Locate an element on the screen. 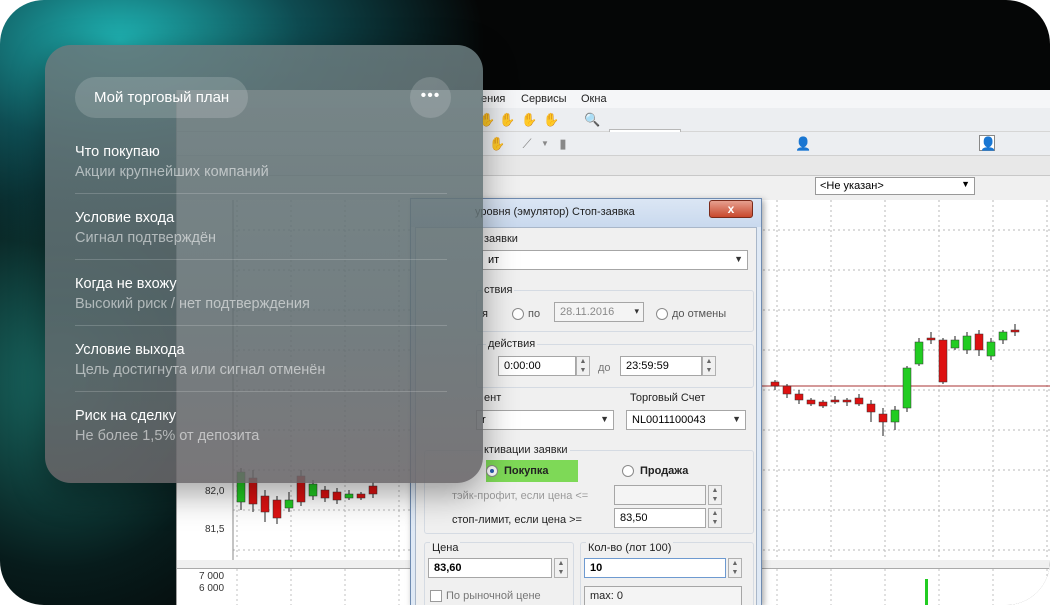 Image resolution: width=1050 pixels, height=605 pixels. stop-limit-value: 83,50 is located at coordinates (634, 518).